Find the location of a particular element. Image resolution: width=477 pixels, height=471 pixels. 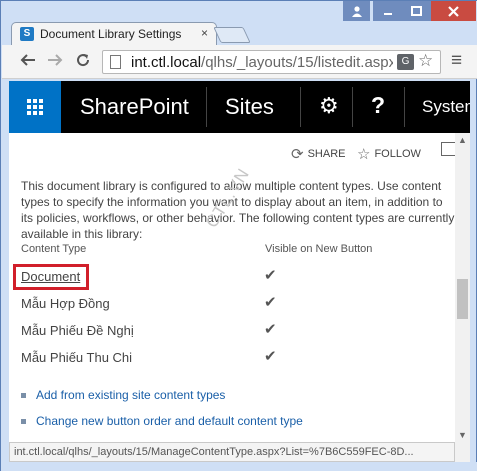

scroll-thumb is located at coordinates (462, 299).